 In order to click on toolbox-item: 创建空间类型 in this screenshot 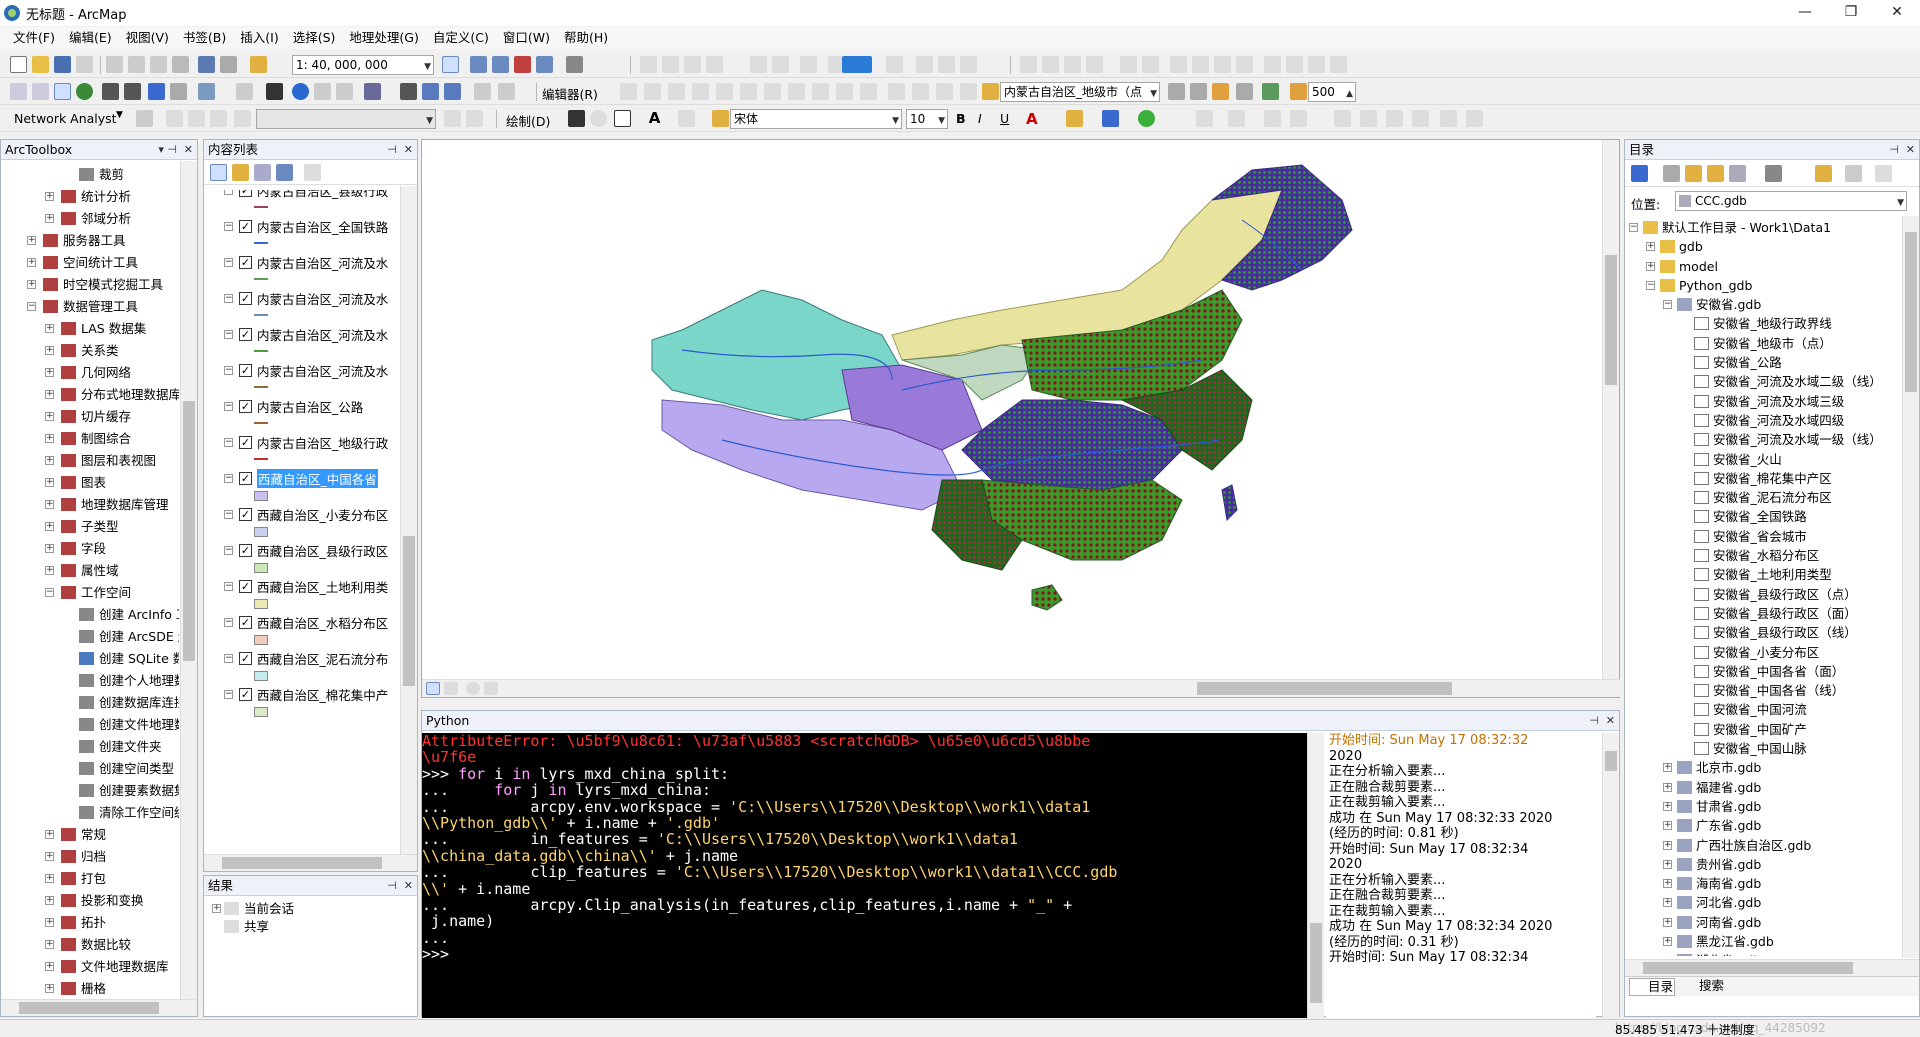, I will do `click(90, 769)`.